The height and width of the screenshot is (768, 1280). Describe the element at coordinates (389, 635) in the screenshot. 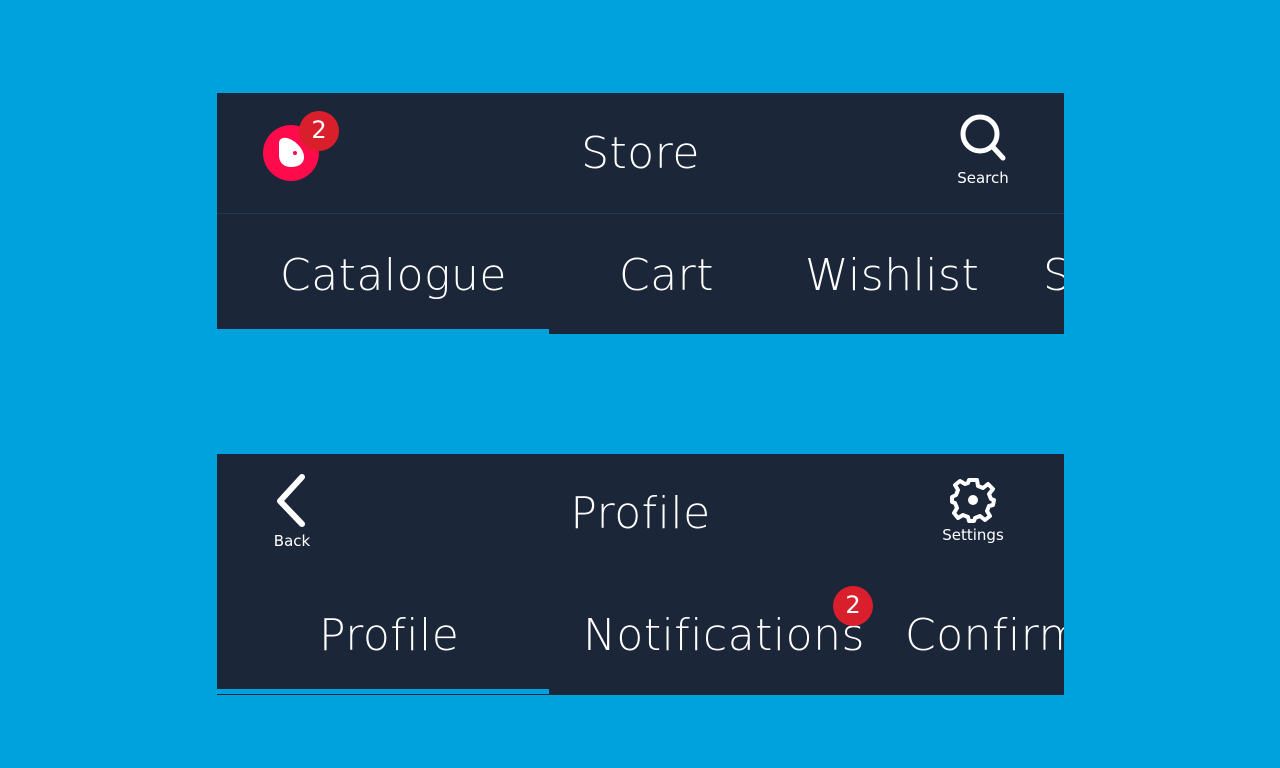

I see `tab-label: Profile` at that location.